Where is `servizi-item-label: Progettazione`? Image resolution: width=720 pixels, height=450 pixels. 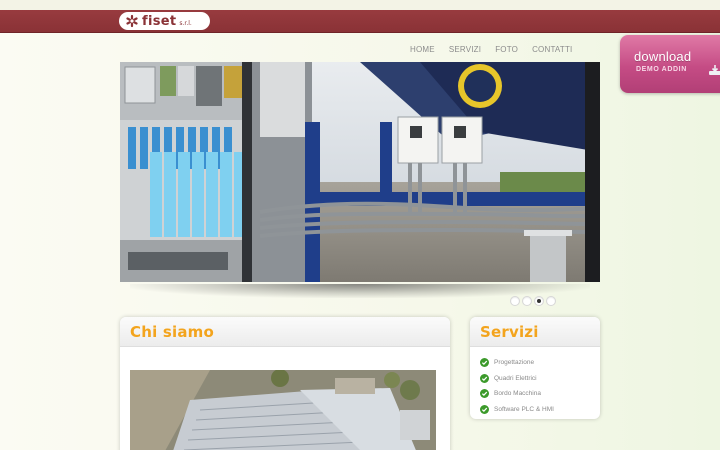
servizi-item-label: Progettazione is located at coordinates (514, 363).